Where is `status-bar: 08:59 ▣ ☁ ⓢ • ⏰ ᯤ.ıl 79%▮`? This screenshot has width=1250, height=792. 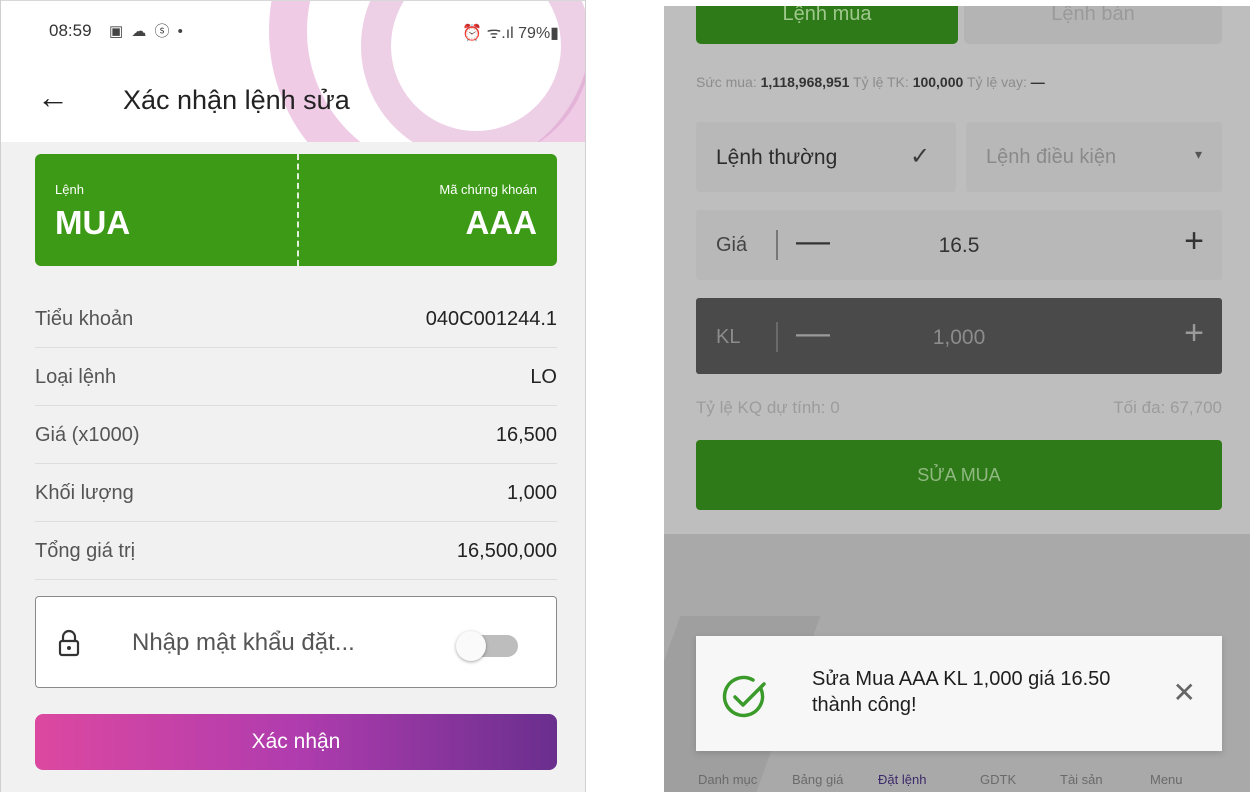
status-bar: 08:59 ▣ ☁ ⓢ • ⏰ ᯤ.ıl 79%▮ is located at coordinates (304, 32).